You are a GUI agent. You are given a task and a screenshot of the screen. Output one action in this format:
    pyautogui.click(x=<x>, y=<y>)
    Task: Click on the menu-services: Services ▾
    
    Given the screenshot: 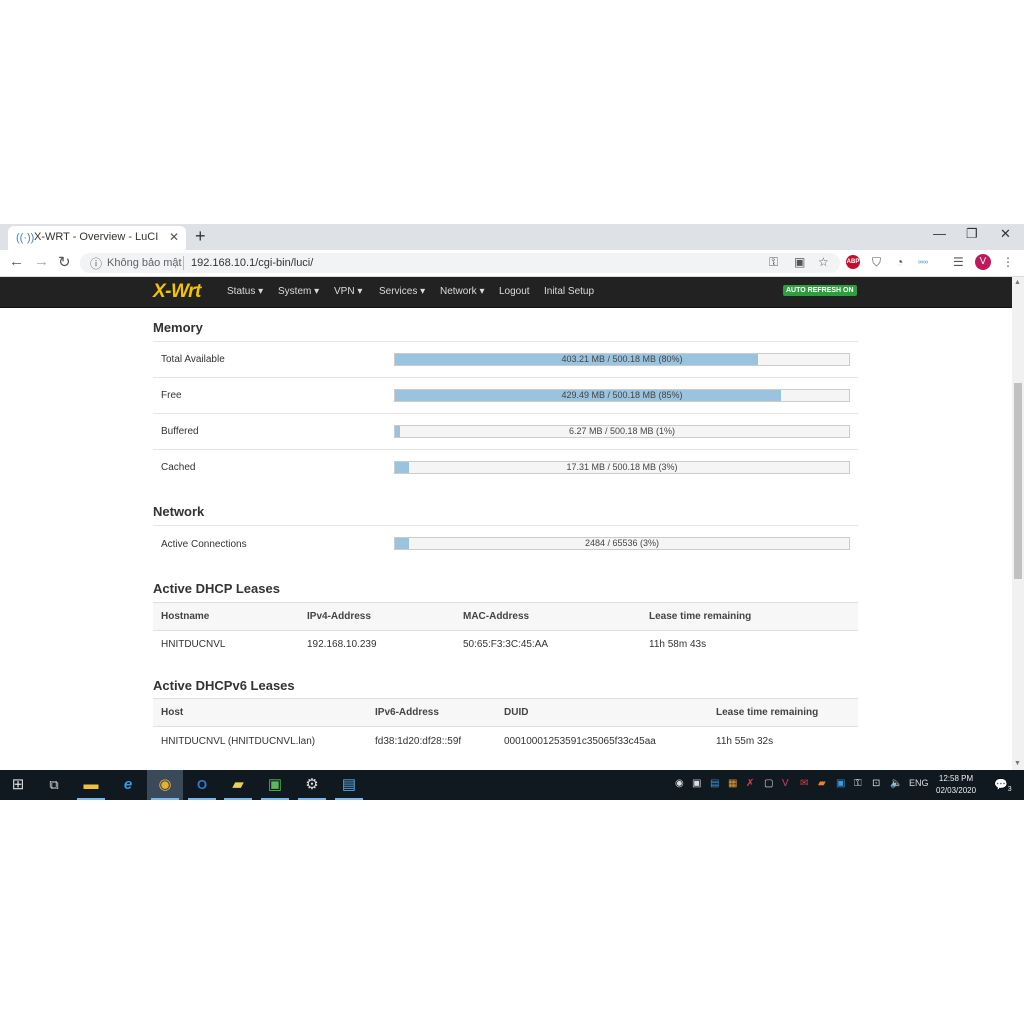 What is the action you would take?
    pyautogui.click(x=402, y=291)
    